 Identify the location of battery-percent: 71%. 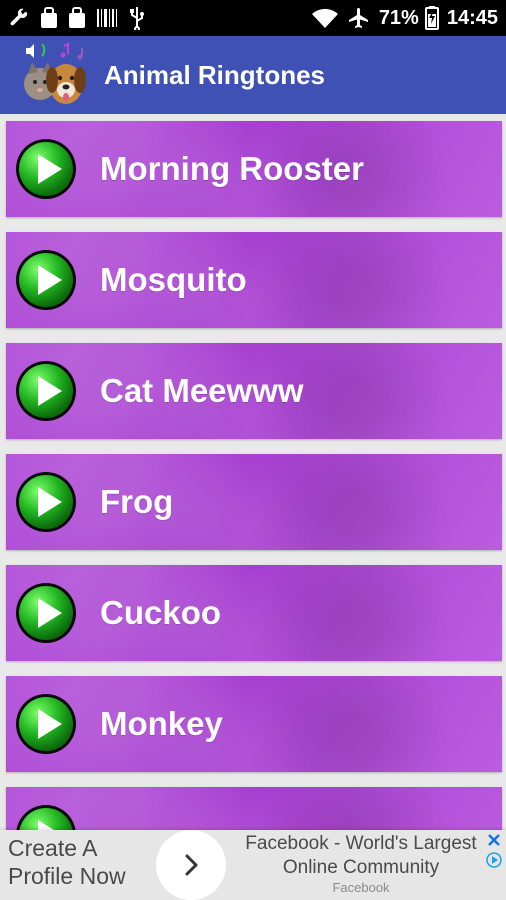
(398, 17).